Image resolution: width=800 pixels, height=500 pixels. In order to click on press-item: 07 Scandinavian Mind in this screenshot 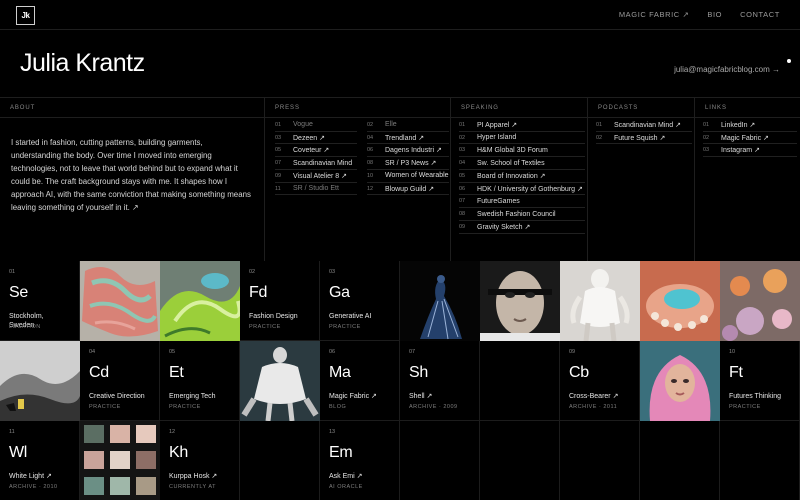, I will do `click(316, 163)`.